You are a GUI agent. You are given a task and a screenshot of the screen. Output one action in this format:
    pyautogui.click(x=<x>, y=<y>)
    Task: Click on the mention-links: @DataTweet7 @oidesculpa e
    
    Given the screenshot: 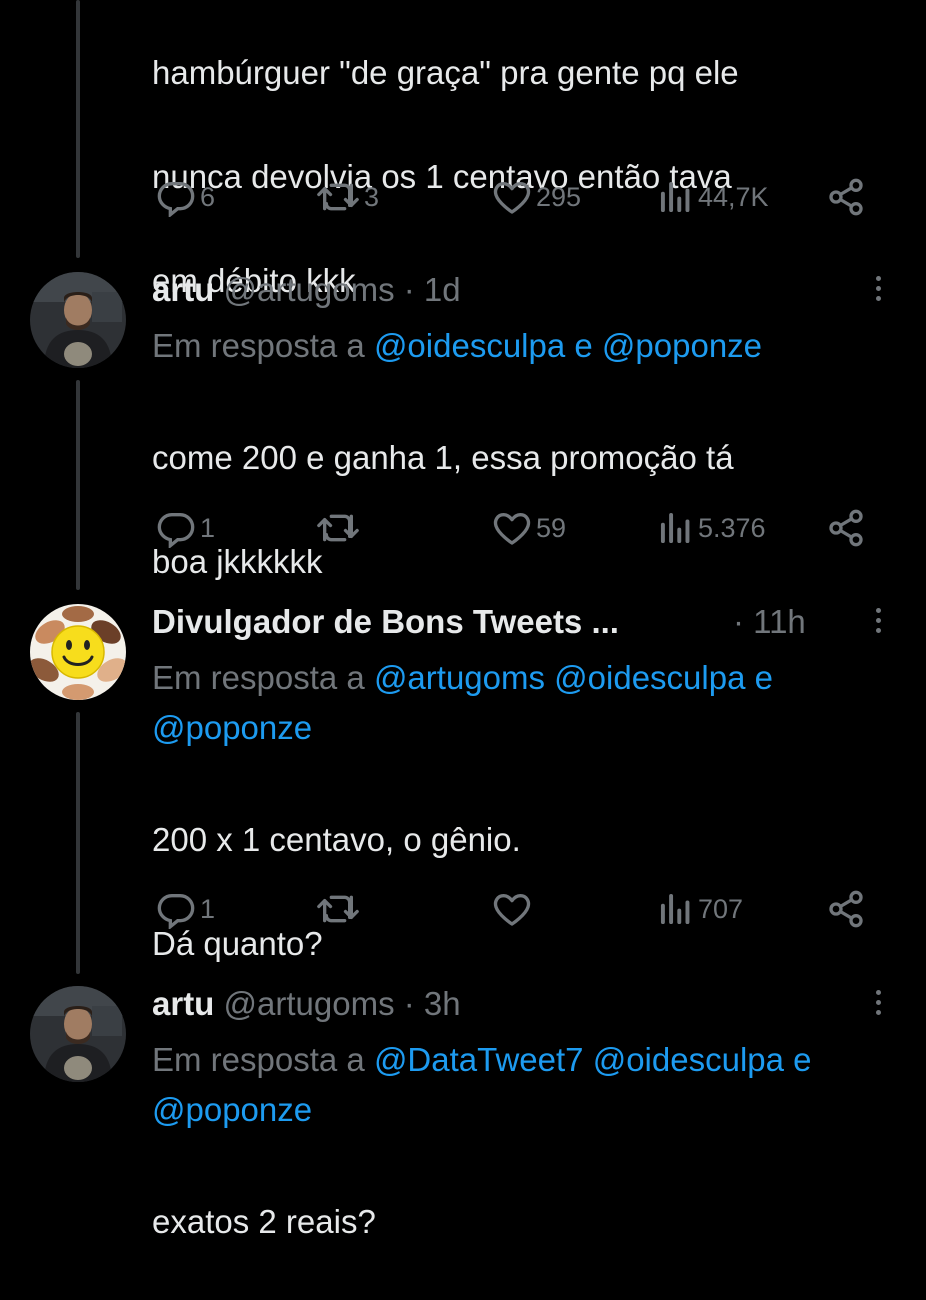 What is the action you would take?
    pyautogui.click(x=593, y=1059)
    